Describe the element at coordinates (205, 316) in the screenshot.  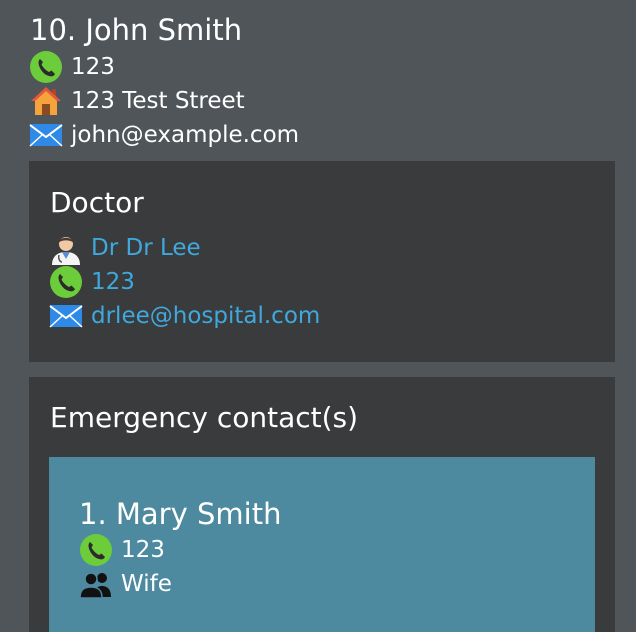
I see `doctor-email-link: drlee@hospital.com` at that location.